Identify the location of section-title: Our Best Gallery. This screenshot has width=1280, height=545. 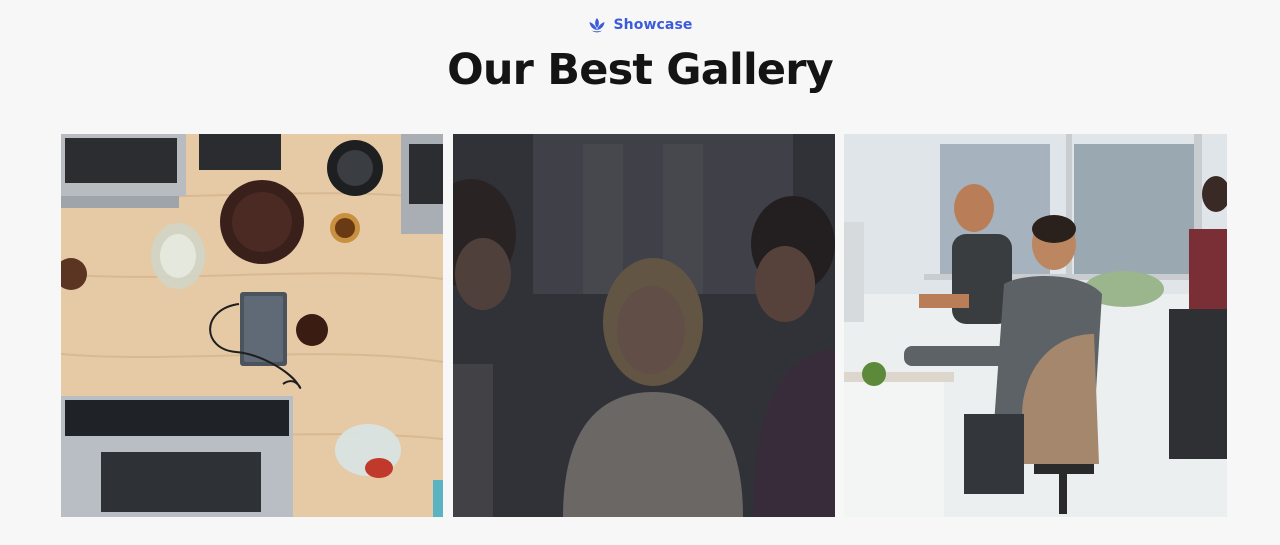
(640, 70).